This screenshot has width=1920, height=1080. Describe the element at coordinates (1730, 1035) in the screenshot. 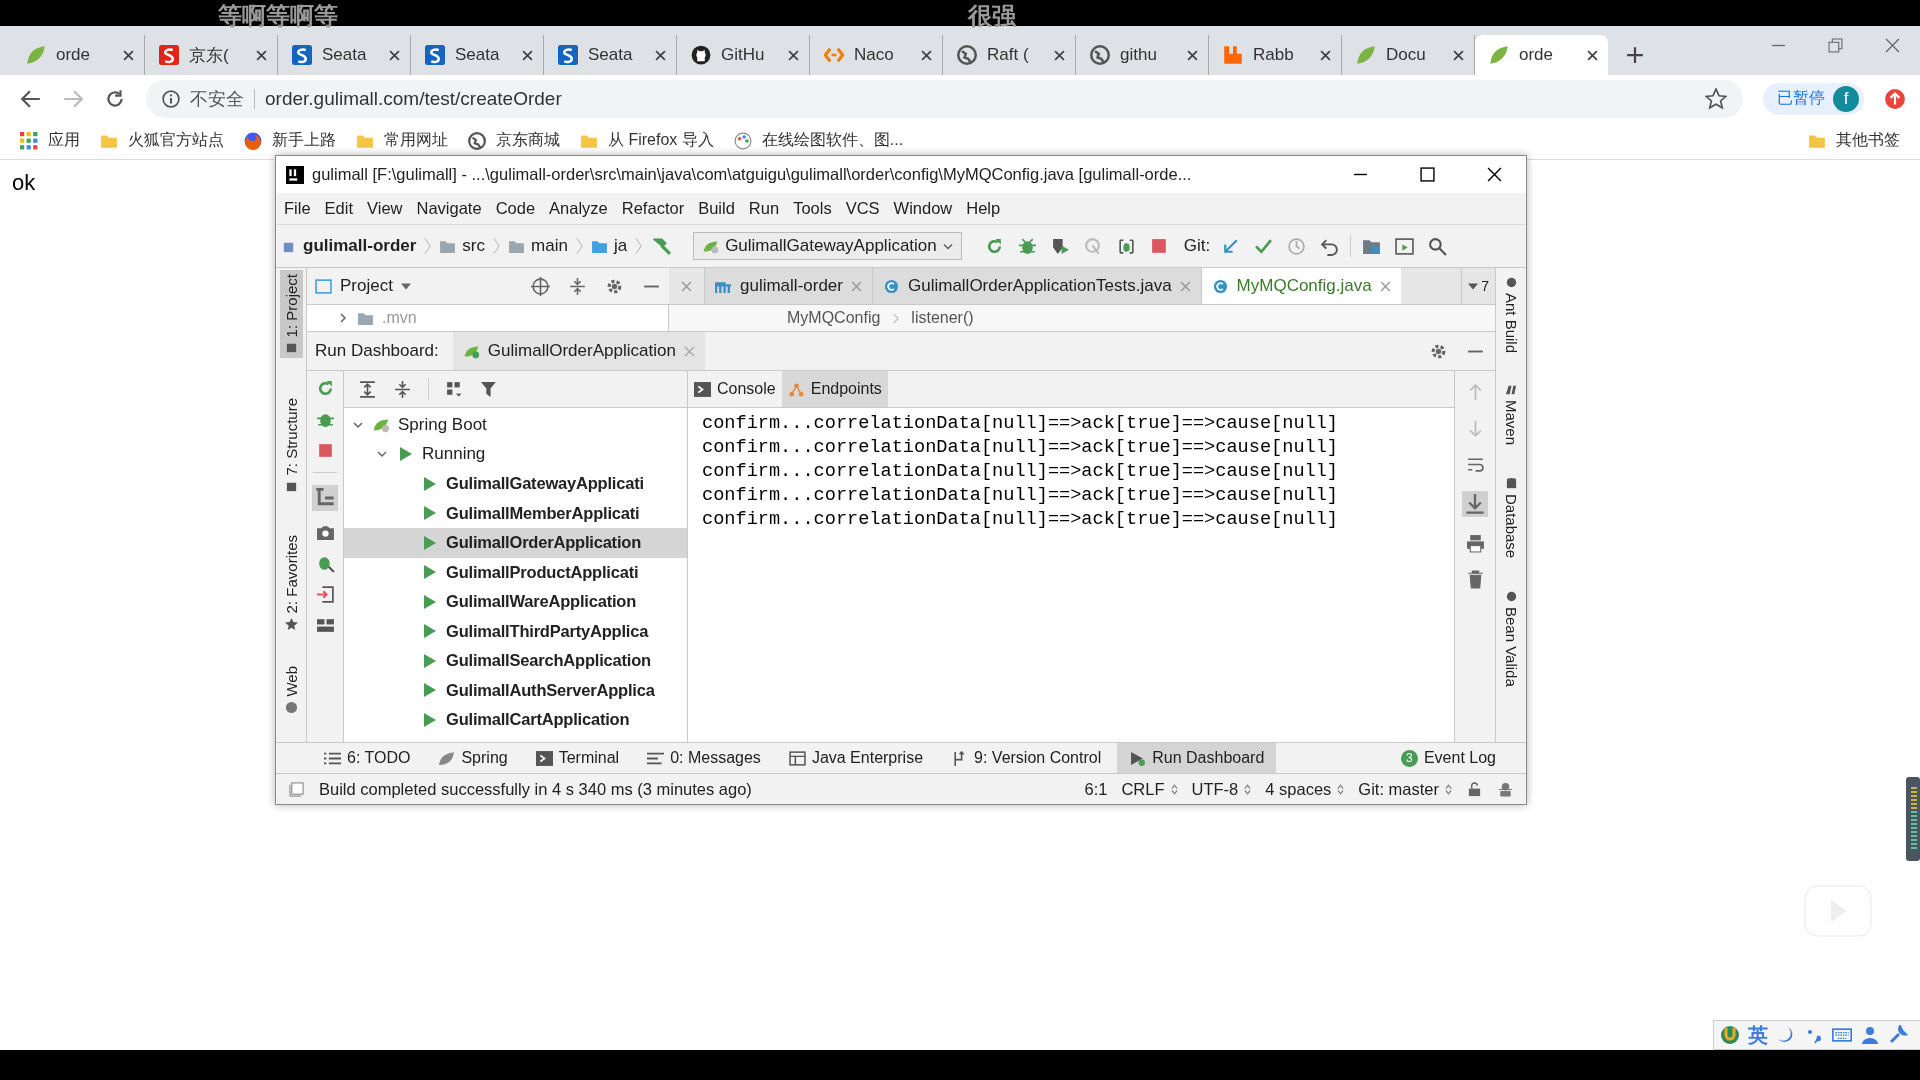

I see `horseshoe-icon` at that location.